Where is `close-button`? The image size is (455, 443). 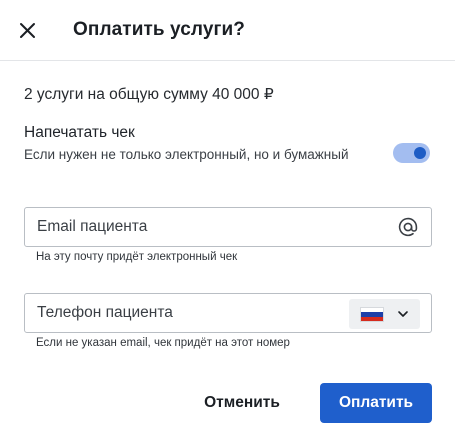
close-button is located at coordinates (28, 31).